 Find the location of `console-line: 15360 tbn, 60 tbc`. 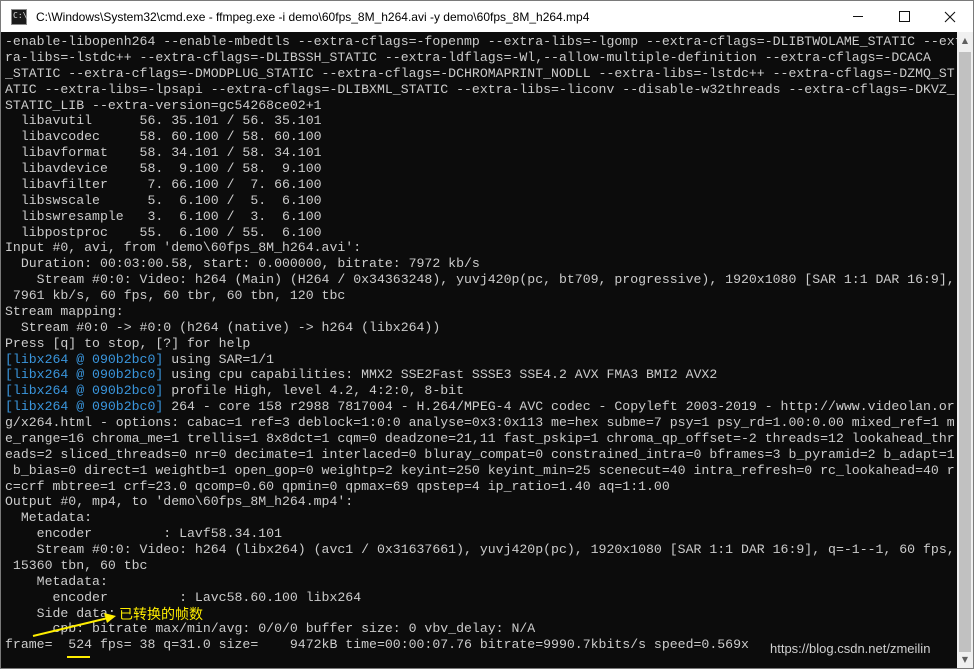

console-line: 15360 tbn, 60 tbc is located at coordinates (481, 566).